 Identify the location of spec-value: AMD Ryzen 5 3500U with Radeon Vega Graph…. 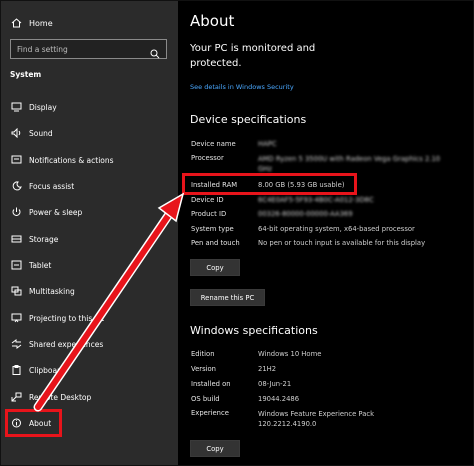
(349, 164).